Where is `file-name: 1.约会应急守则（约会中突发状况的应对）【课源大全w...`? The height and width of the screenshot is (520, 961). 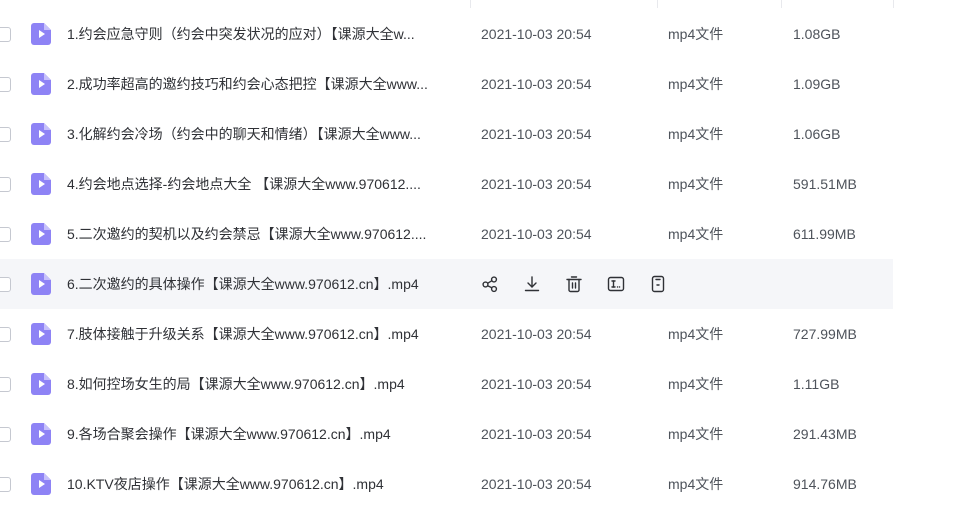
file-name: 1.约会应急守则（约会中突发状况的应对）【课源大全w... is located at coordinates (241, 34).